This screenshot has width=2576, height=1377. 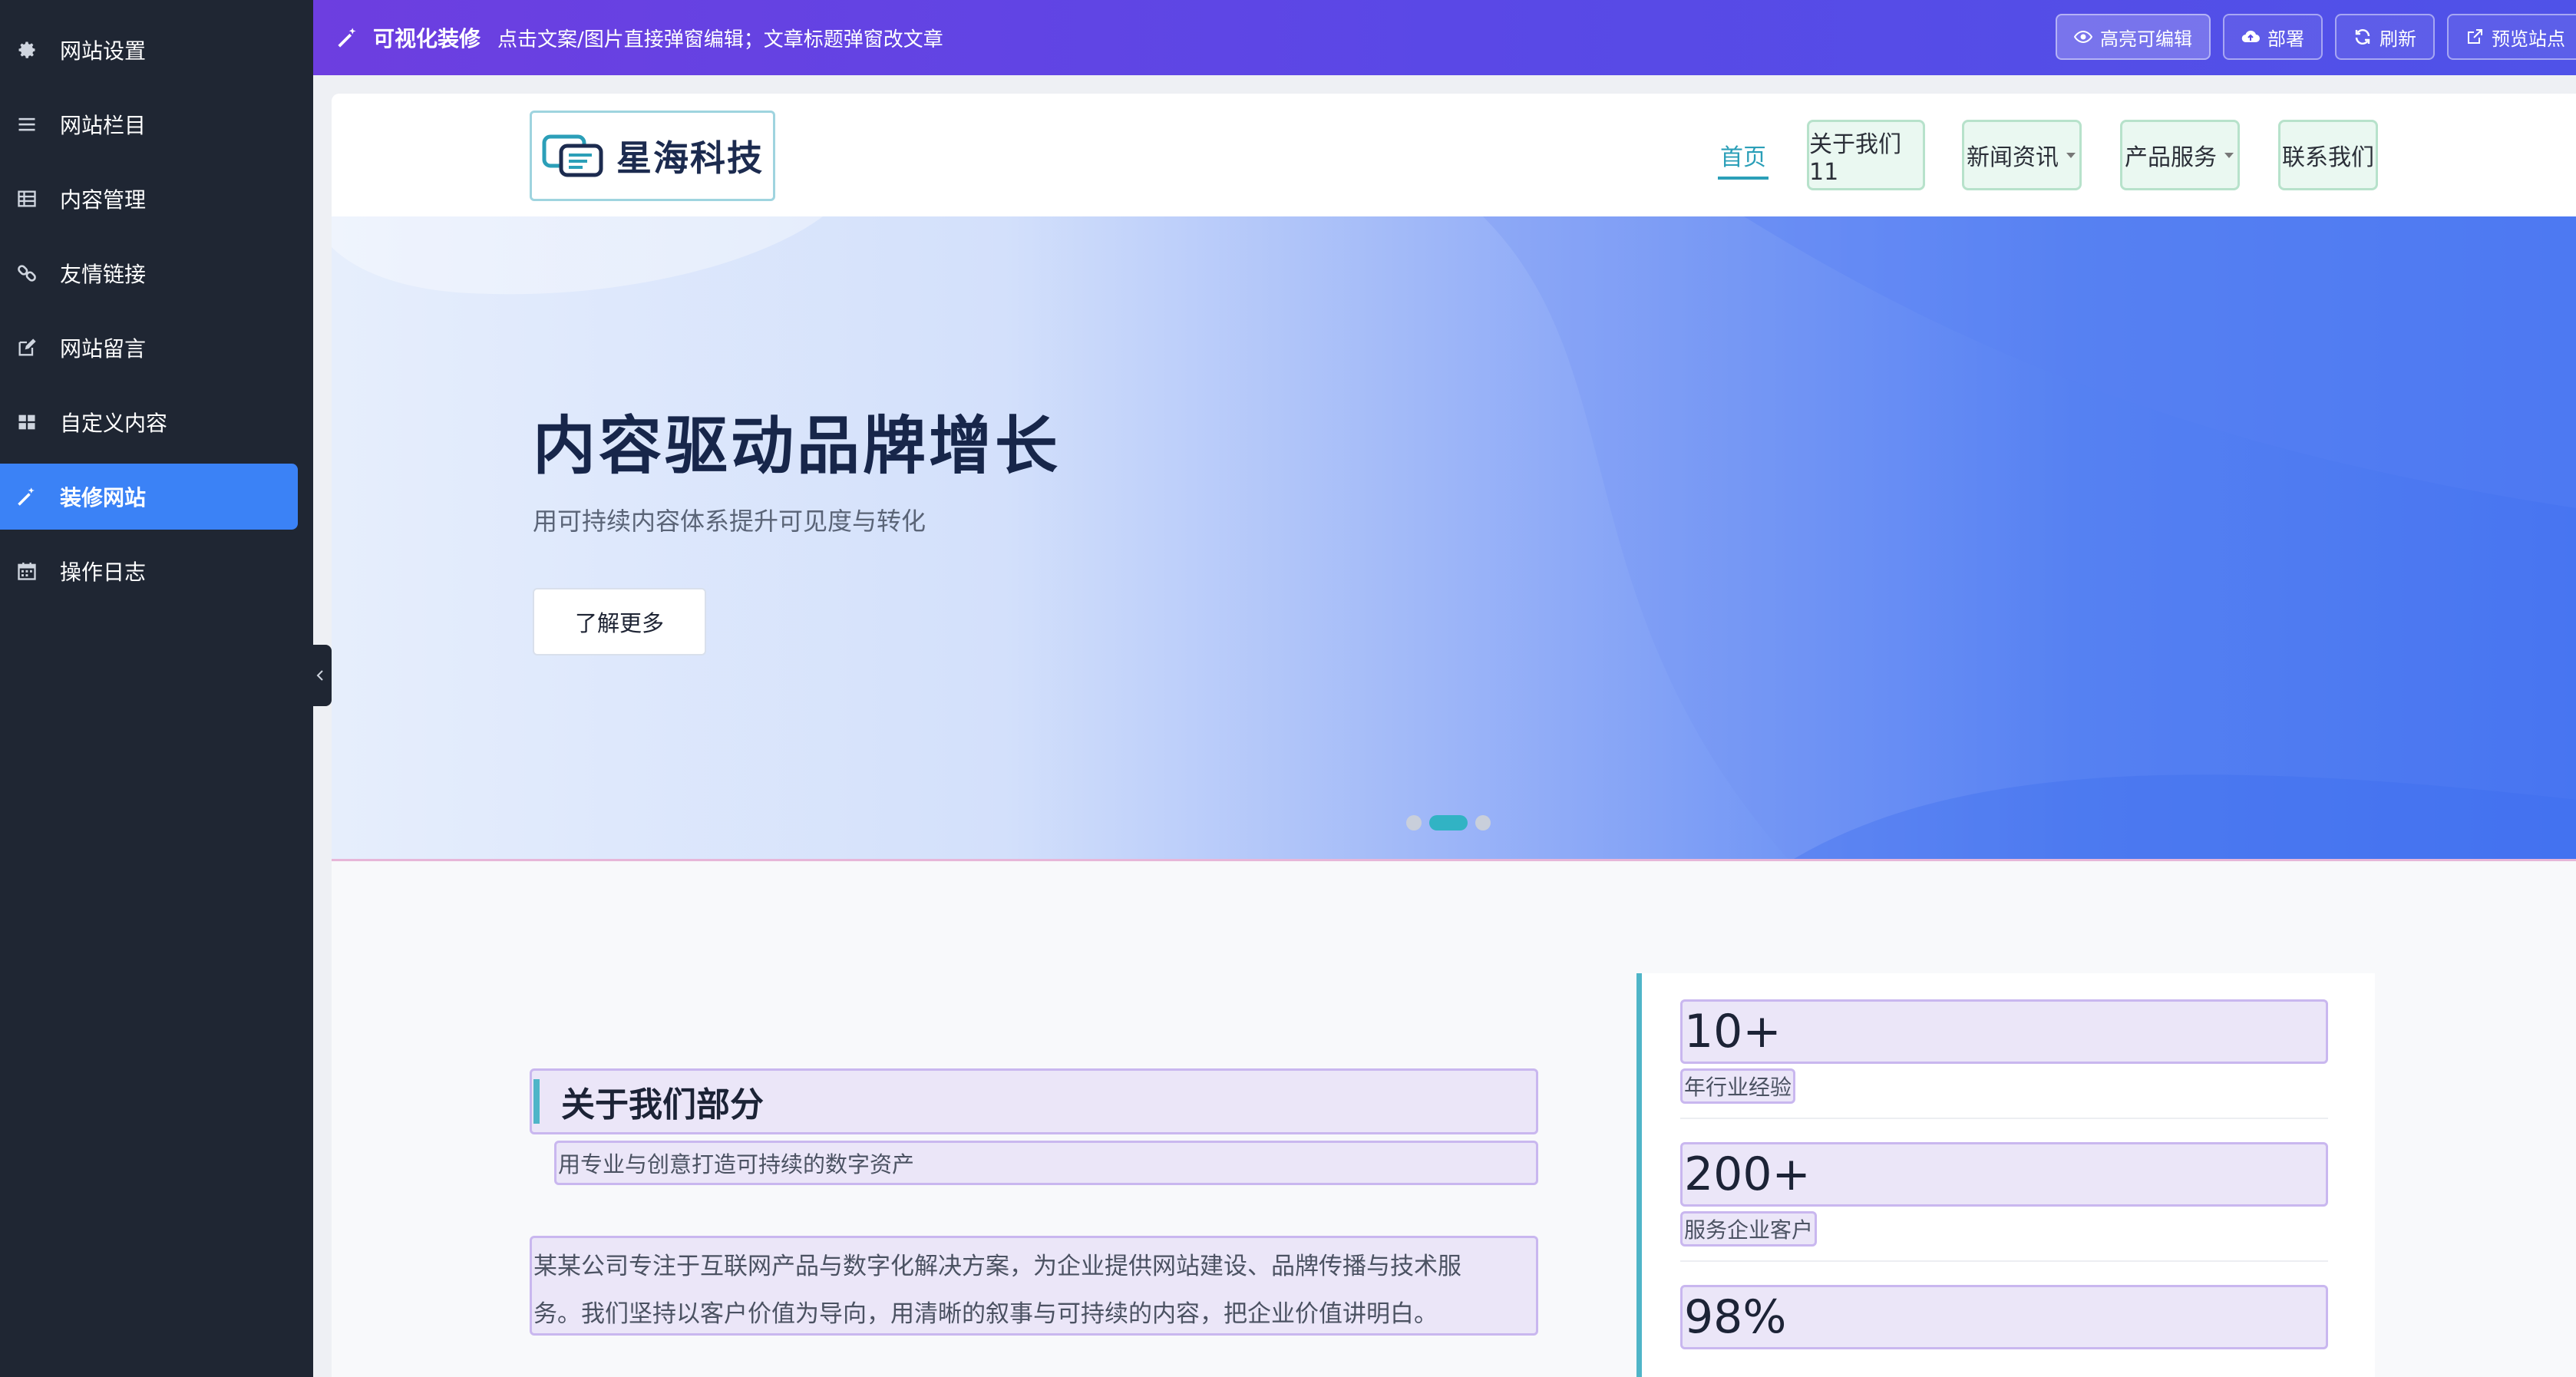 I want to click on sidebar-collapse-handle, so click(x=320, y=675).